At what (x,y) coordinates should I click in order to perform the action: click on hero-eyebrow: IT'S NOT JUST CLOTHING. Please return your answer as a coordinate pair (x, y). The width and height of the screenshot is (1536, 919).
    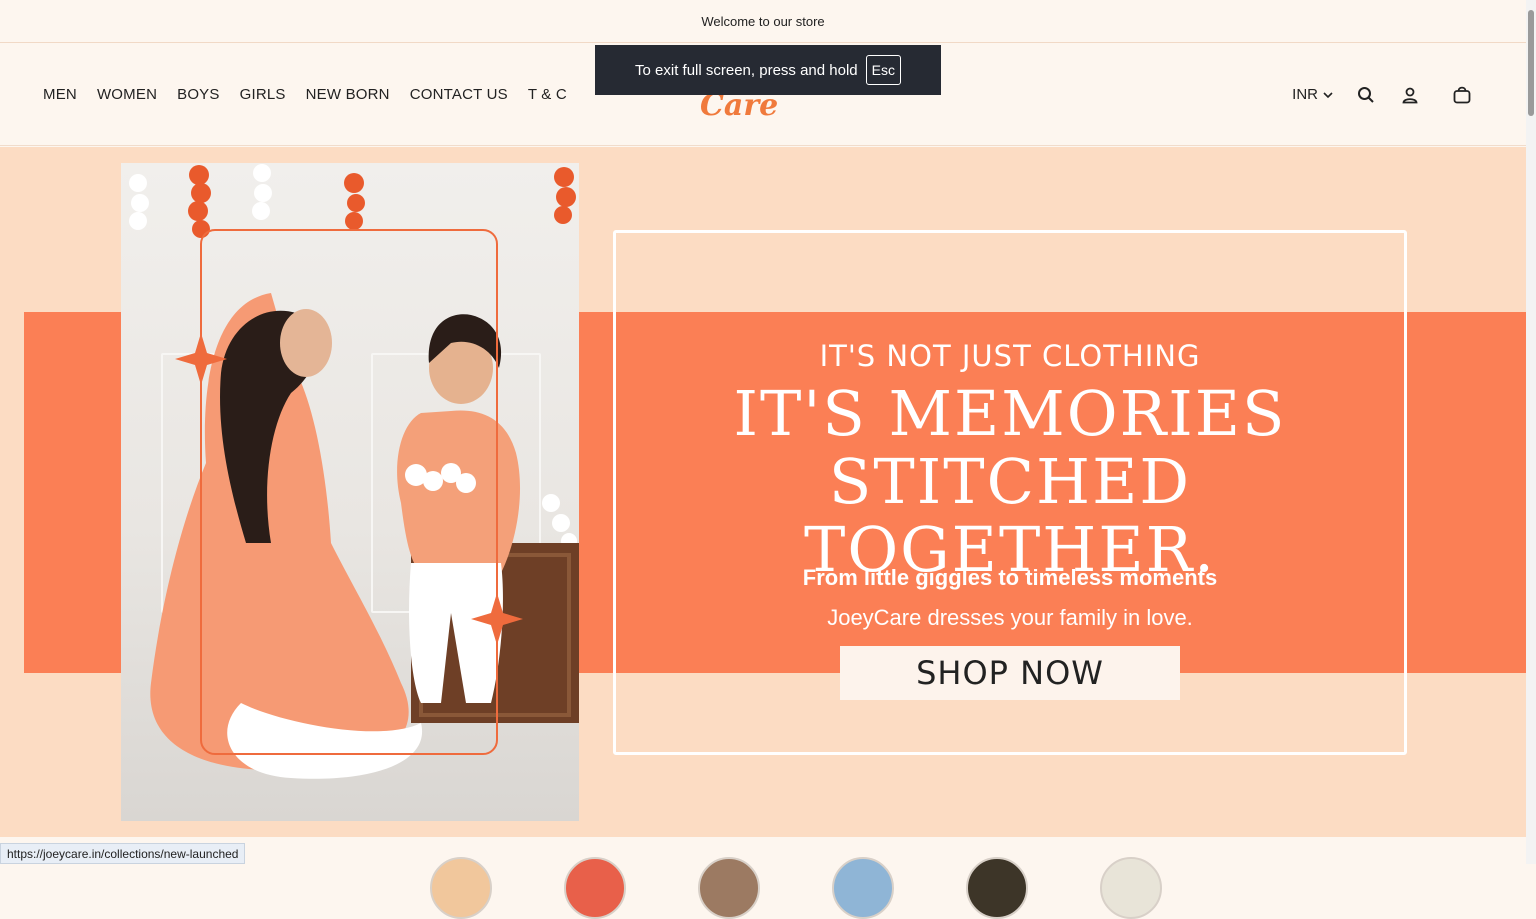
    Looking at the image, I should click on (1010, 356).